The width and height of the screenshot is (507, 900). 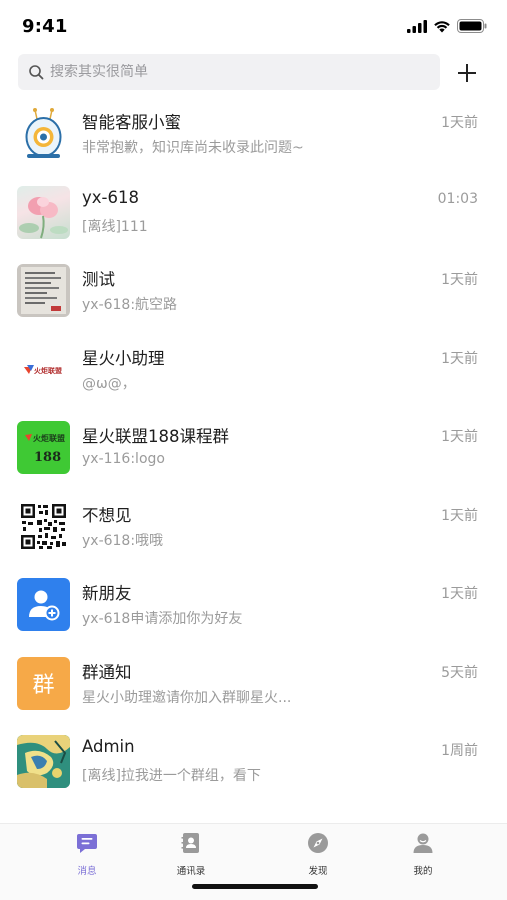 What do you see at coordinates (253, 25) in the screenshot?
I see `status-bar: 9:41` at bounding box center [253, 25].